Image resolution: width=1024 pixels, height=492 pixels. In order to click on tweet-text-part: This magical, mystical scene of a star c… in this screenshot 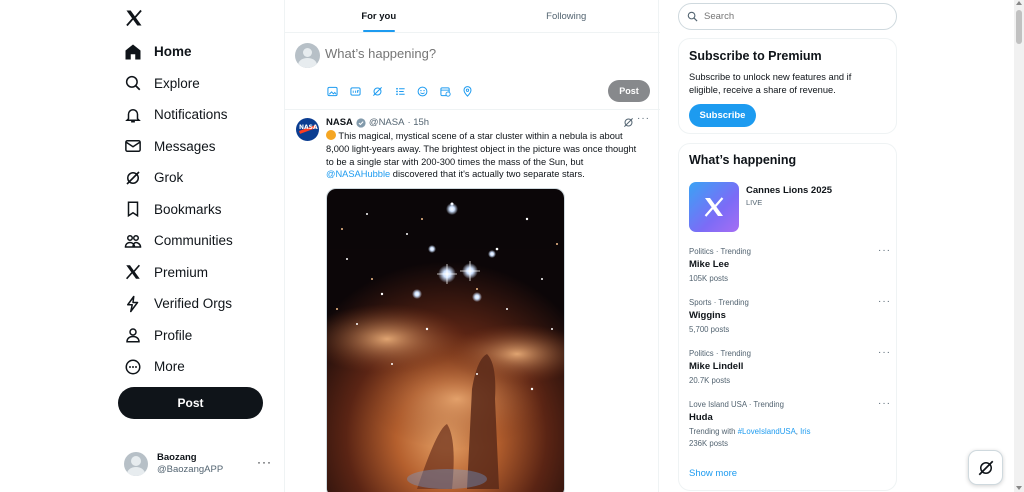, I will do `click(481, 149)`.